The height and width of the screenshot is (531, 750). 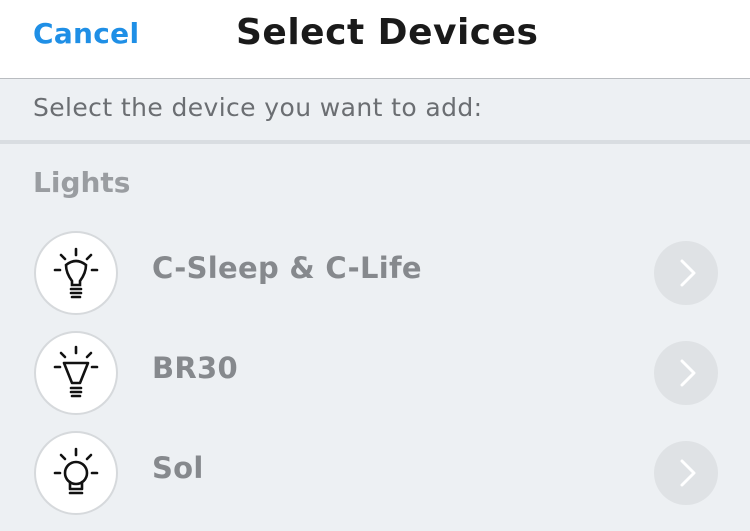 What do you see at coordinates (195, 368) in the screenshot?
I see `device-label: BR30` at bounding box center [195, 368].